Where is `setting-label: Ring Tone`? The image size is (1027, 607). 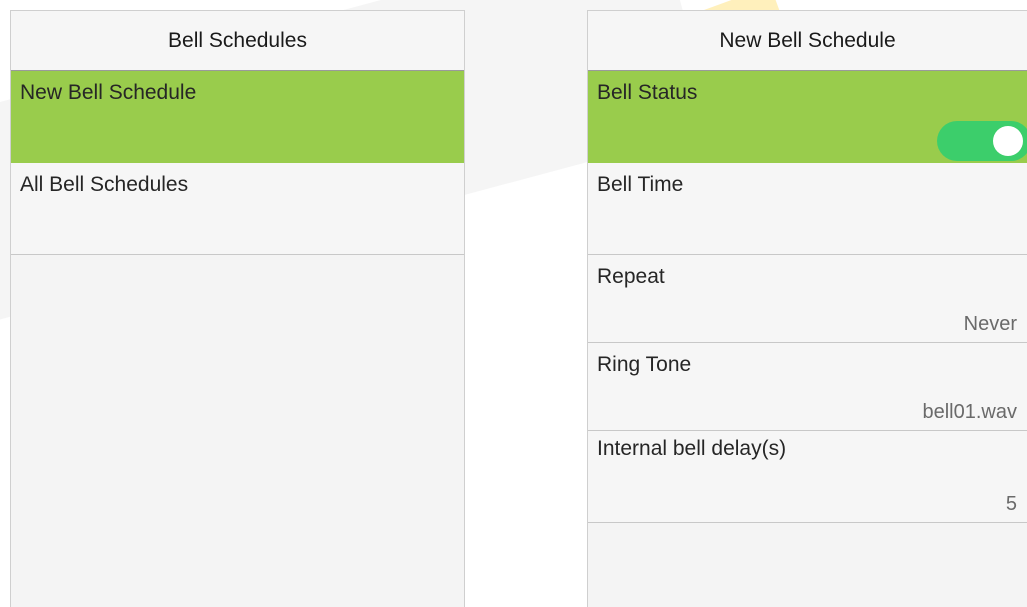 setting-label: Ring Tone is located at coordinates (644, 364).